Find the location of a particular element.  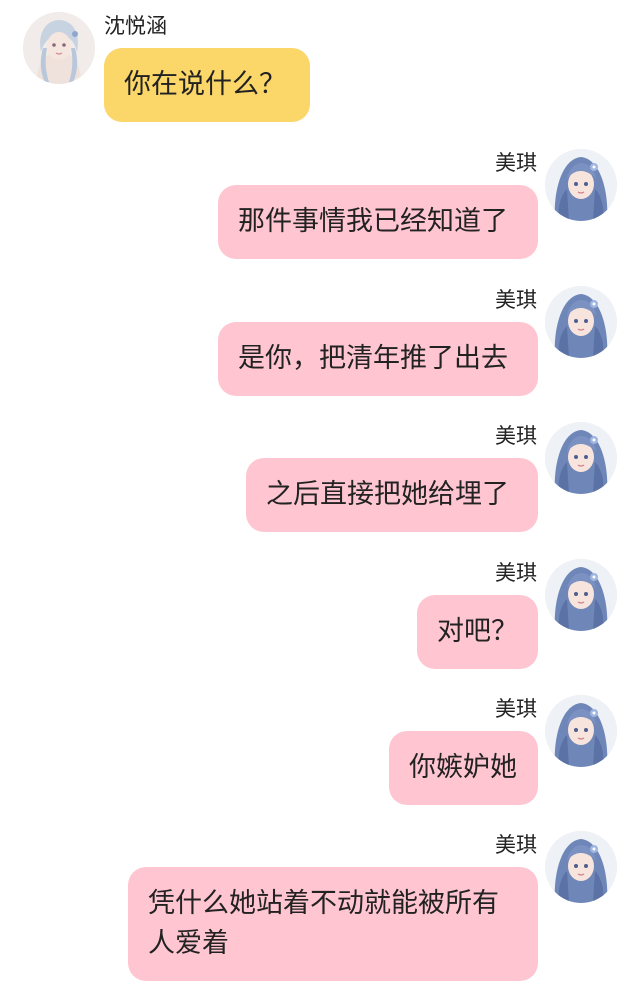

chat-message-outgoing: 美琪 是你，把清年推了出去 is located at coordinates (320, 343).